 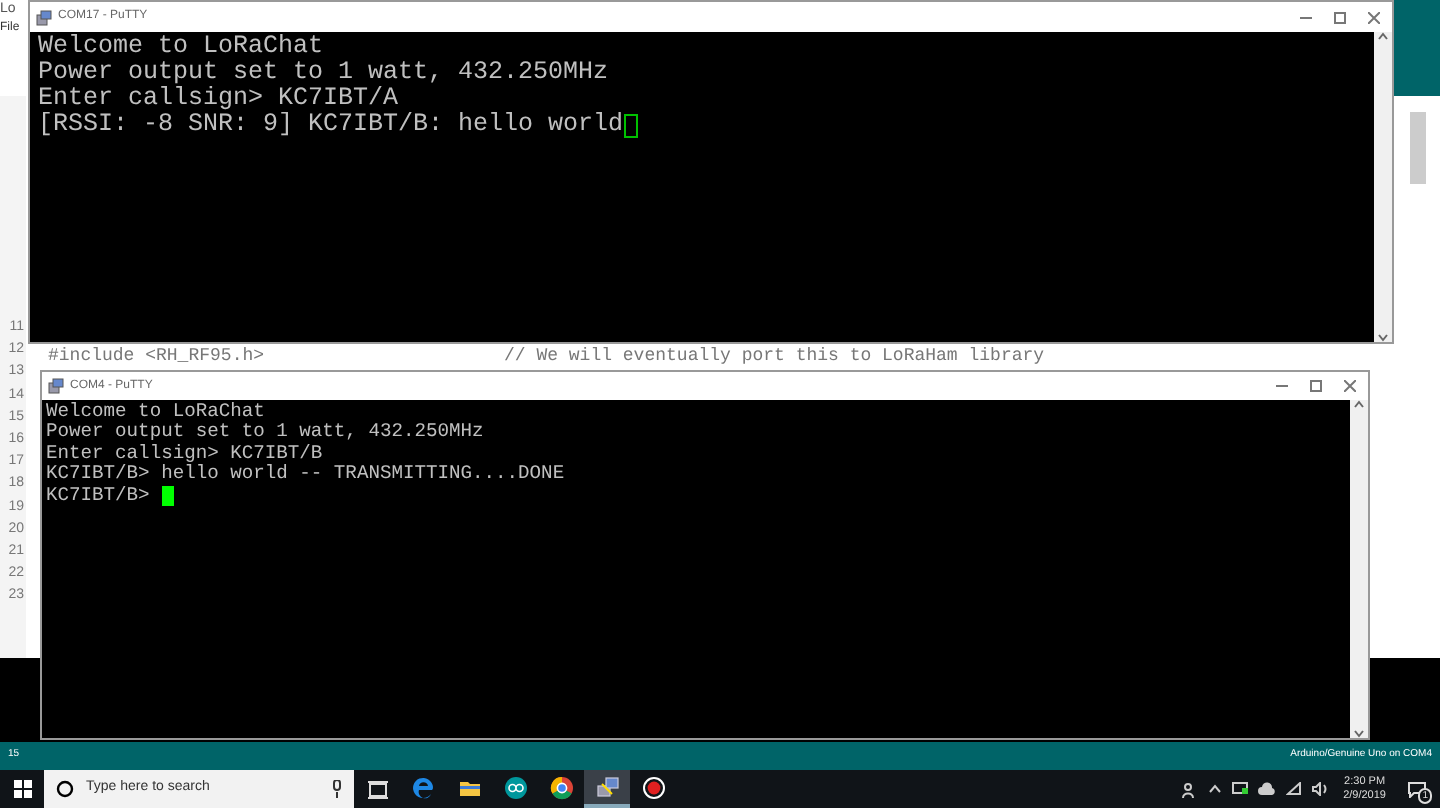 I want to click on windows-icon, so click(x=22, y=789).